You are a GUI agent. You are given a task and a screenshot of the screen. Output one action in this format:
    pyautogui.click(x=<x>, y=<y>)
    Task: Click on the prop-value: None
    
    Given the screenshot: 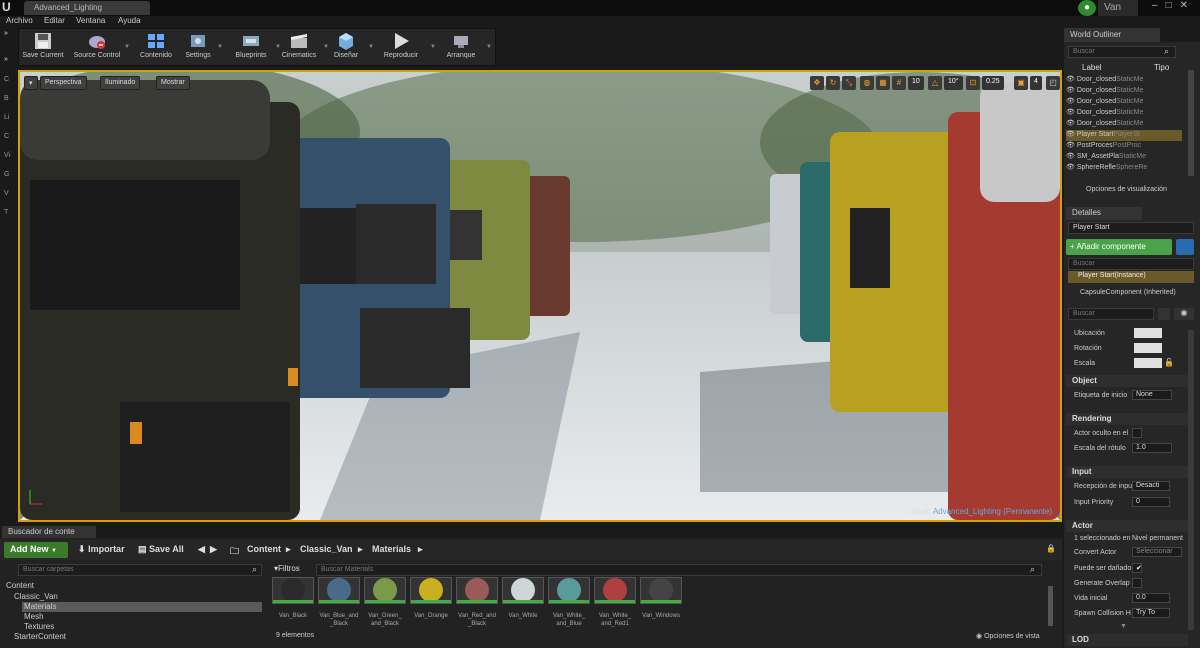 What is the action you would take?
    pyautogui.click(x=1152, y=395)
    